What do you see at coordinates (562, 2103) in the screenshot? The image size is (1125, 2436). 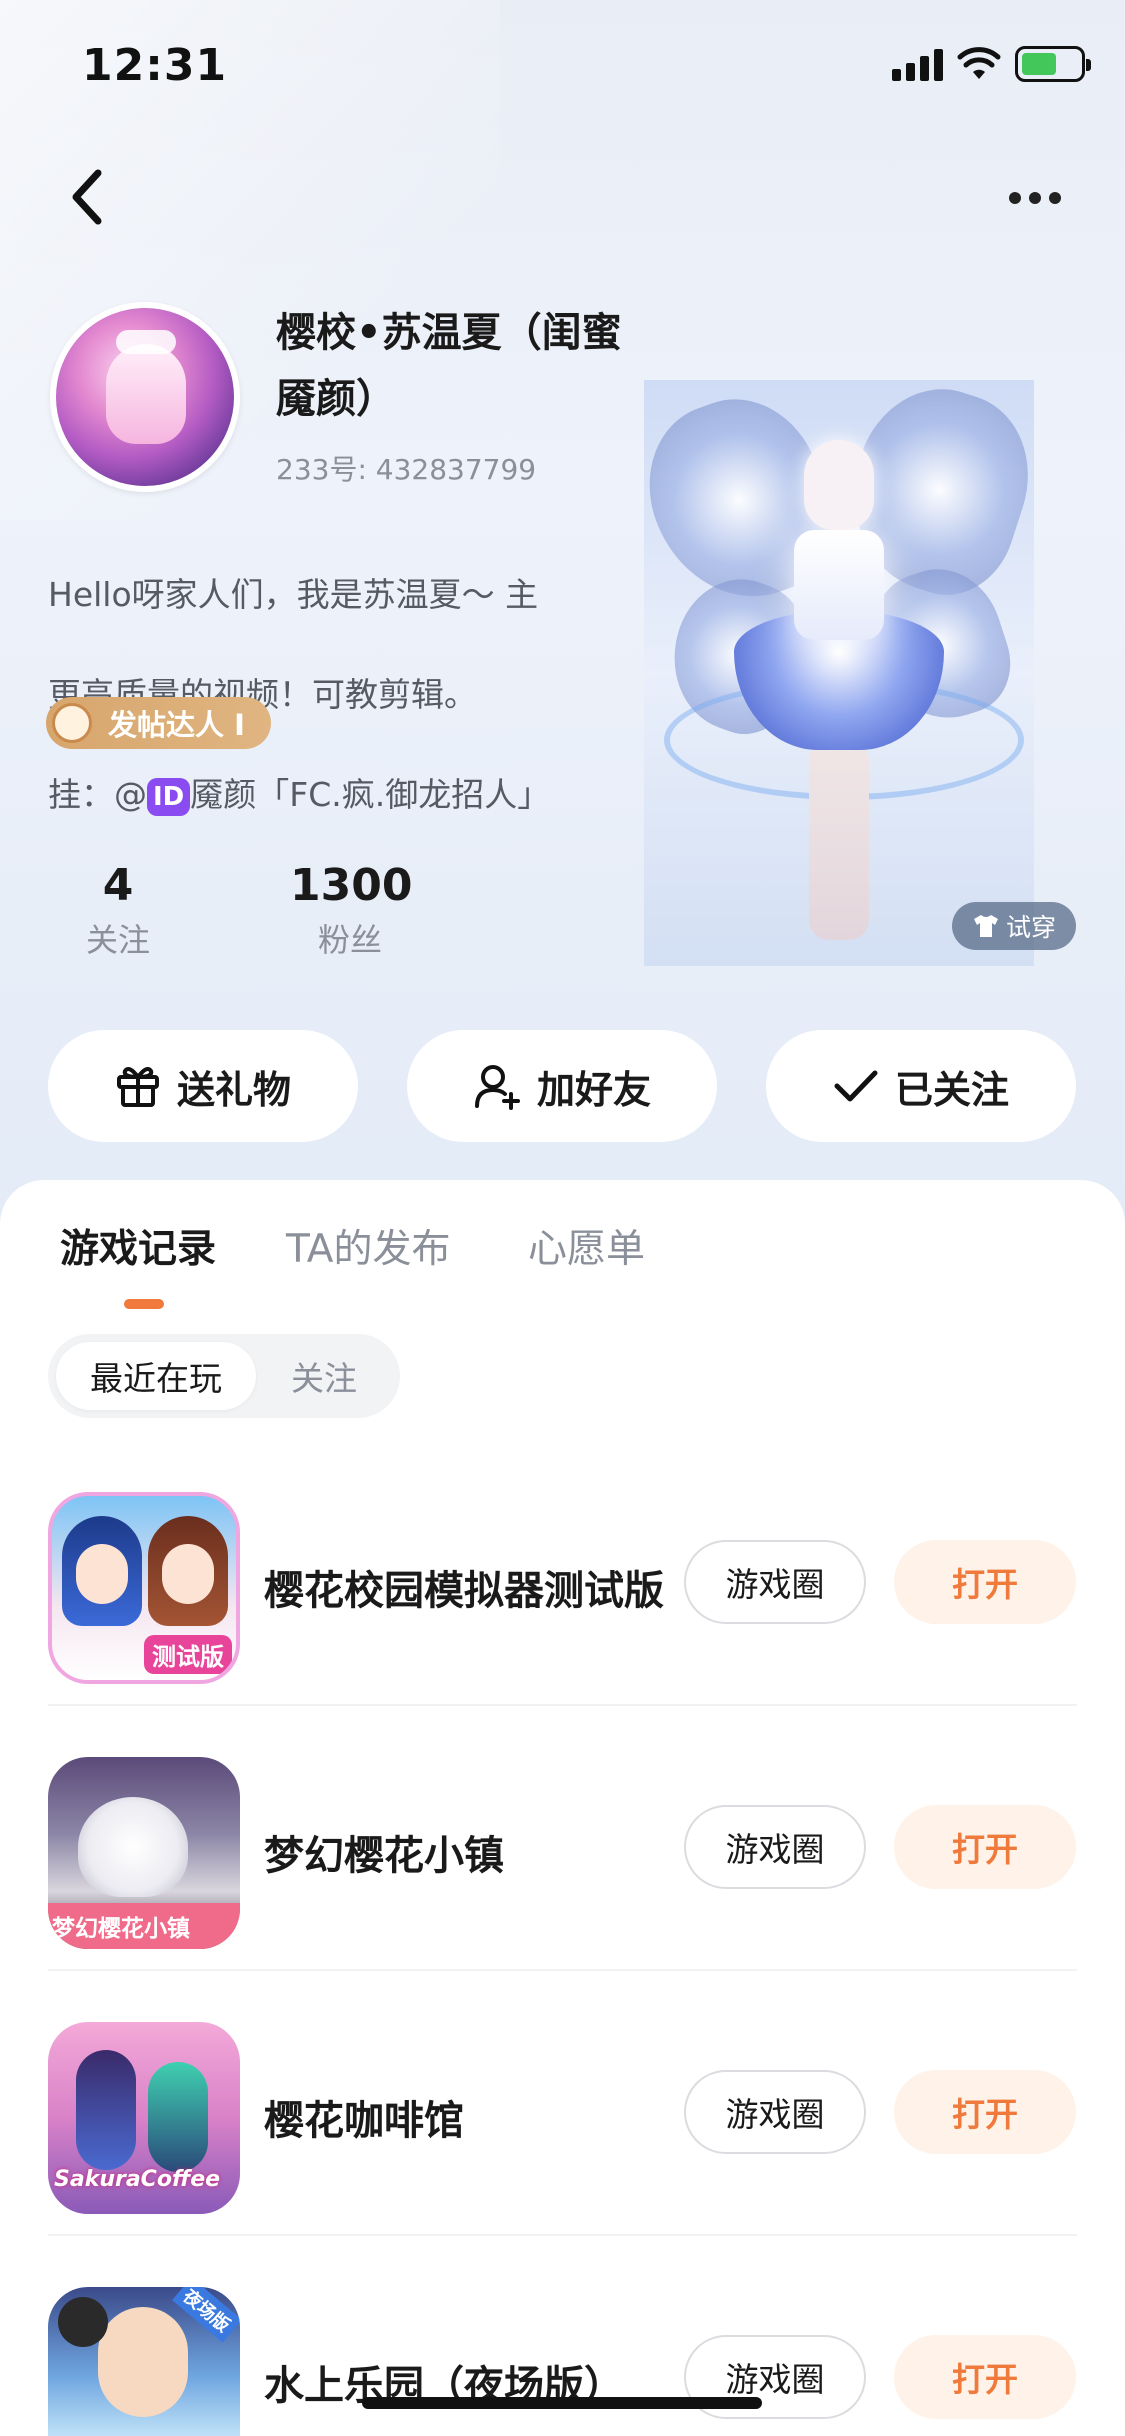 I see `game-list-item: SakuraCoffee 樱花咖啡馆 游戏圈 打开` at bounding box center [562, 2103].